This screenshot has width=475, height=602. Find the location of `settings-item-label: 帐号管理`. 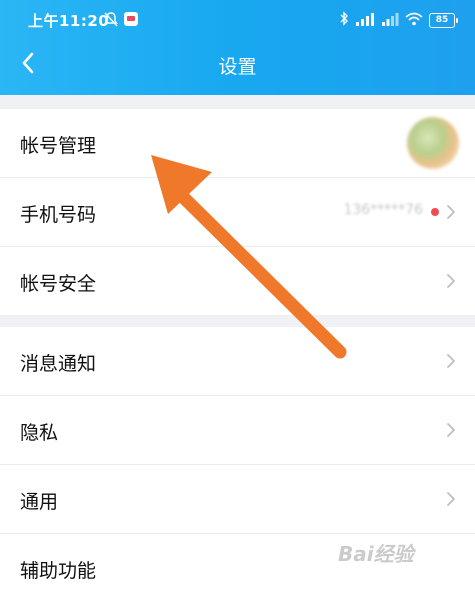

settings-item-label: 帐号管理 is located at coordinates (58, 146).